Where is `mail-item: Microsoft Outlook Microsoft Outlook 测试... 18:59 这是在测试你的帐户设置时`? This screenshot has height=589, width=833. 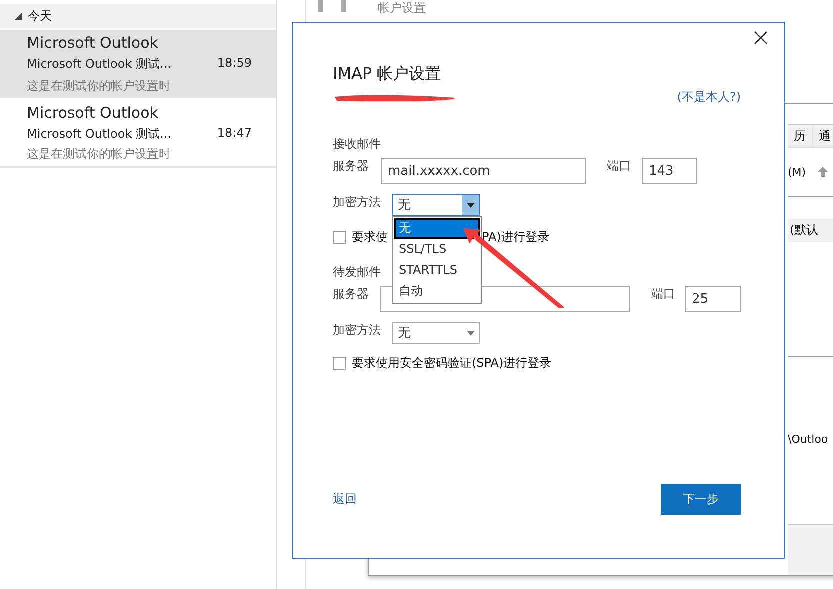
mail-item: Microsoft Outlook Microsoft Outlook 测试... 18:59 这是在测试你的帐户设置时 is located at coordinates (138, 64).